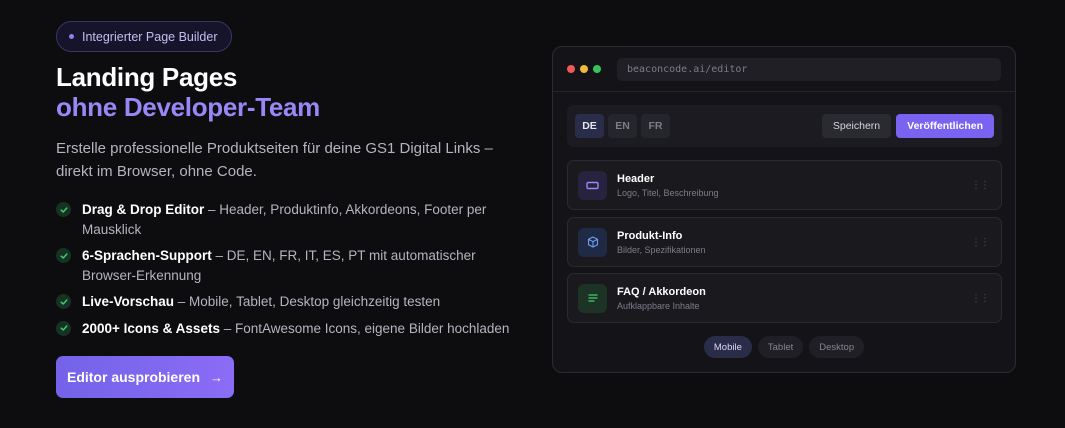 The image size is (1065, 428). What do you see at coordinates (151, 328) in the screenshot?
I see `feature-title: 2000+ Icons & Assets` at bounding box center [151, 328].